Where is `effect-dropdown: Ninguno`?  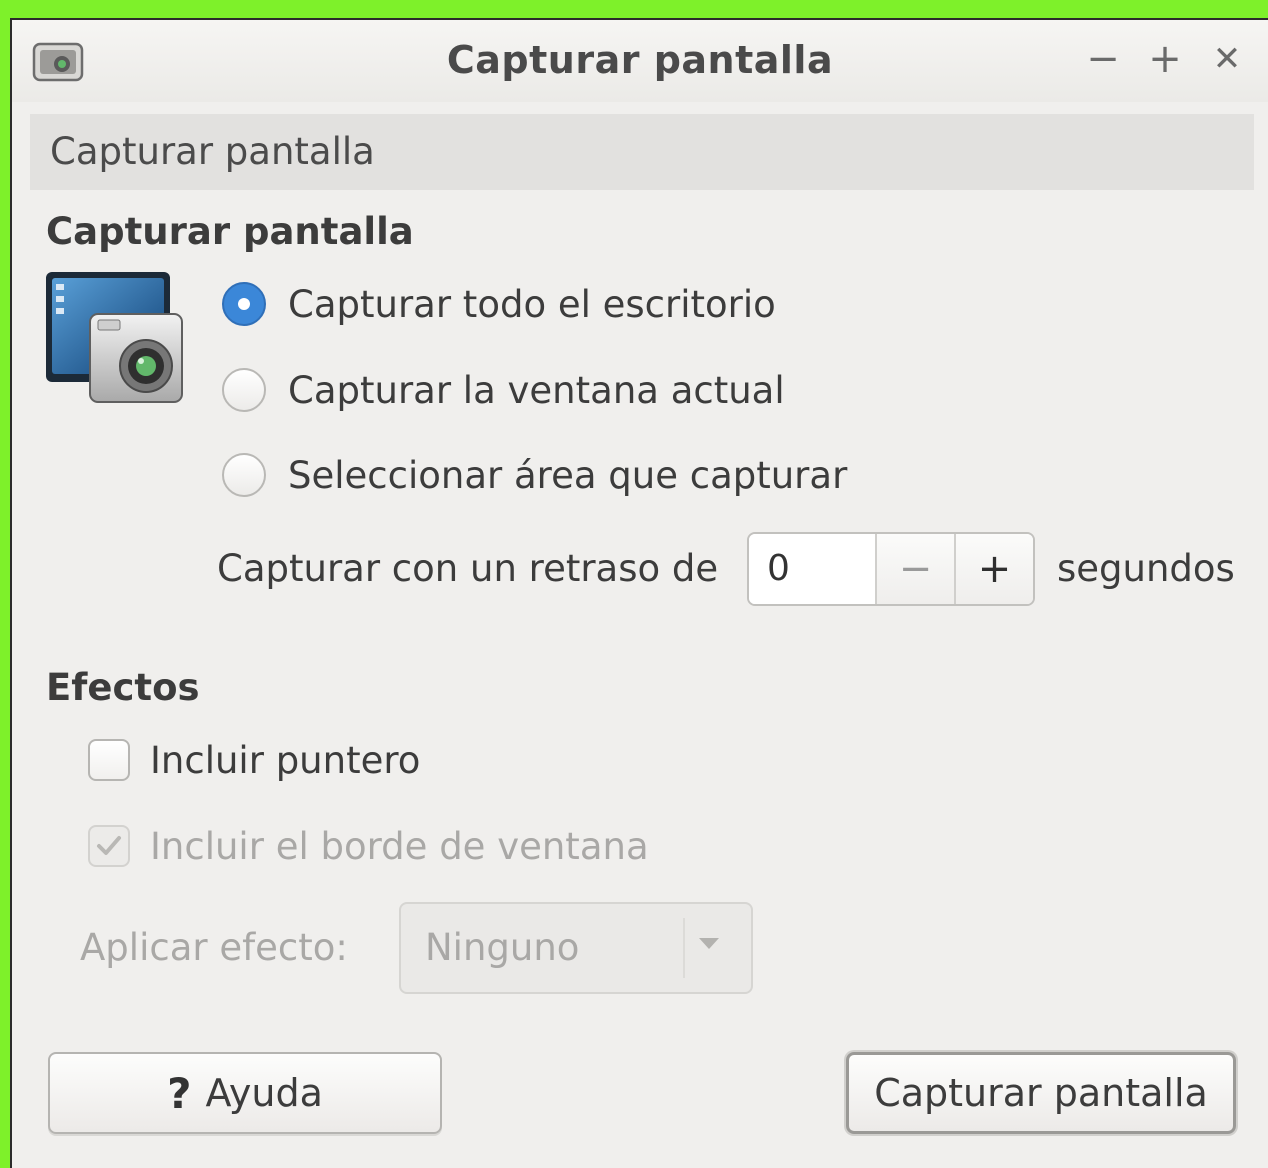
effect-dropdown: Ninguno is located at coordinates (576, 948).